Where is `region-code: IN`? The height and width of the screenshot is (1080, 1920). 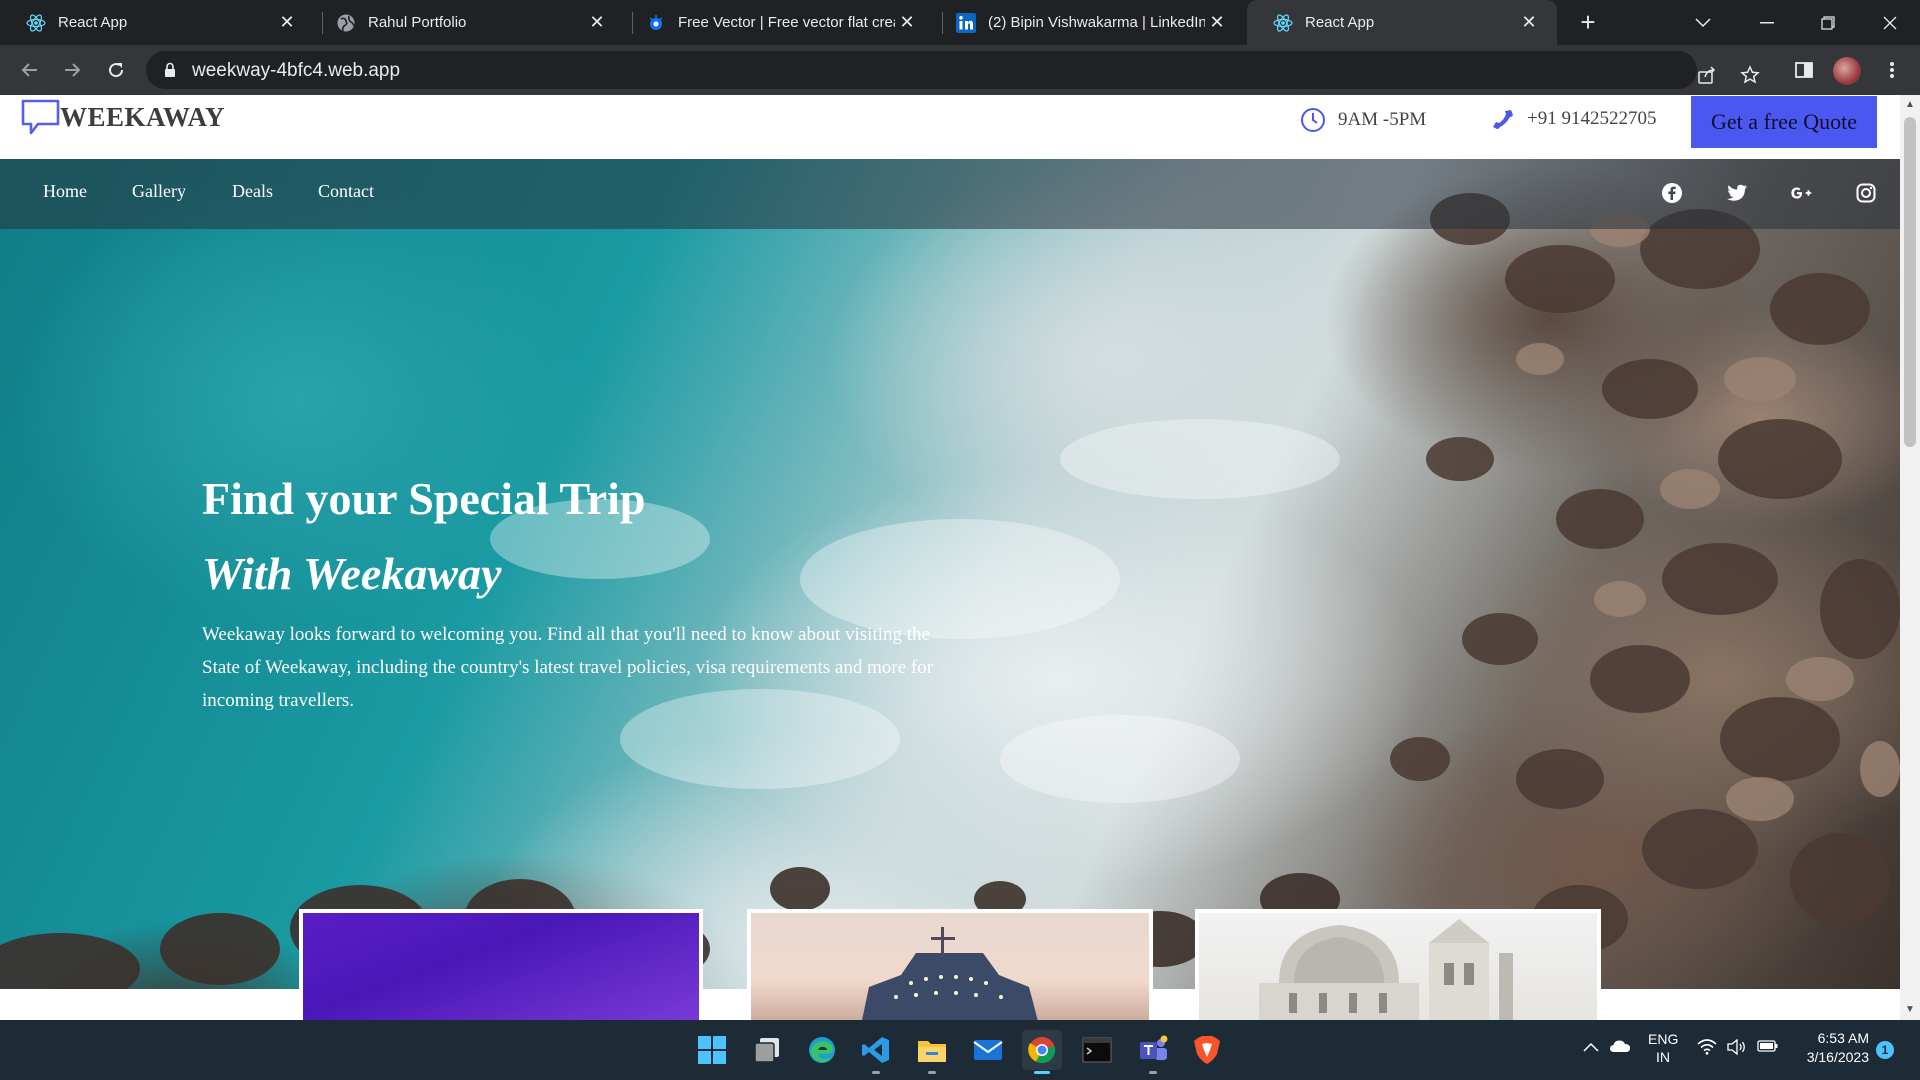
region-code: IN is located at coordinates (1663, 1057).